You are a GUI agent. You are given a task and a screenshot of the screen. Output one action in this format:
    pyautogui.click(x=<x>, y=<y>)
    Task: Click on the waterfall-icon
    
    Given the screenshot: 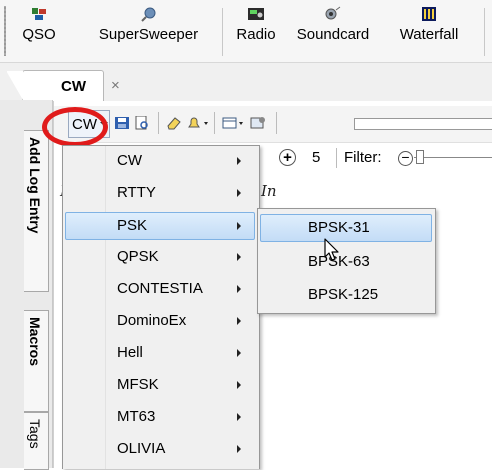 What is the action you would take?
    pyautogui.click(x=429, y=14)
    